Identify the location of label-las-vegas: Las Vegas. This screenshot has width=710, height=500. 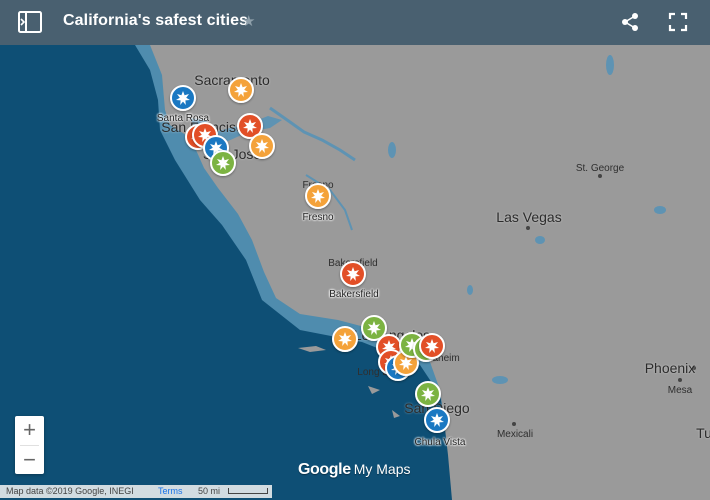
(529, 217).